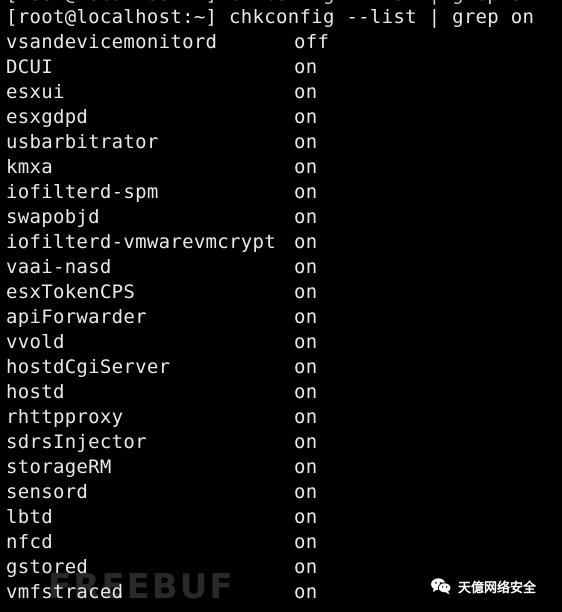 The width and height of the screenshot is (562, 612). I want to click on service-name: rhttpproxy, so click(65, 417).